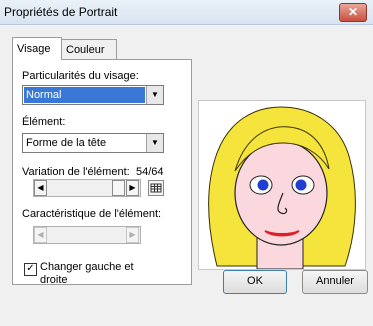 The width and height of the screenshot is (373, 326). What do you see at coordinates (335, 282) in the screenshot?
I see `cancel-button: Annuler` at bounding box center [335, 282].